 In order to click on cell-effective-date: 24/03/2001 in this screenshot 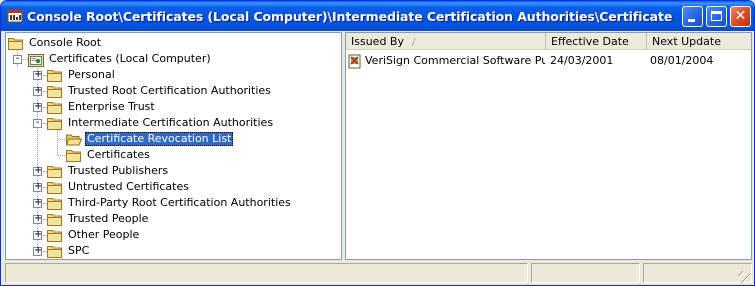, I will do `click(582, 60)`.